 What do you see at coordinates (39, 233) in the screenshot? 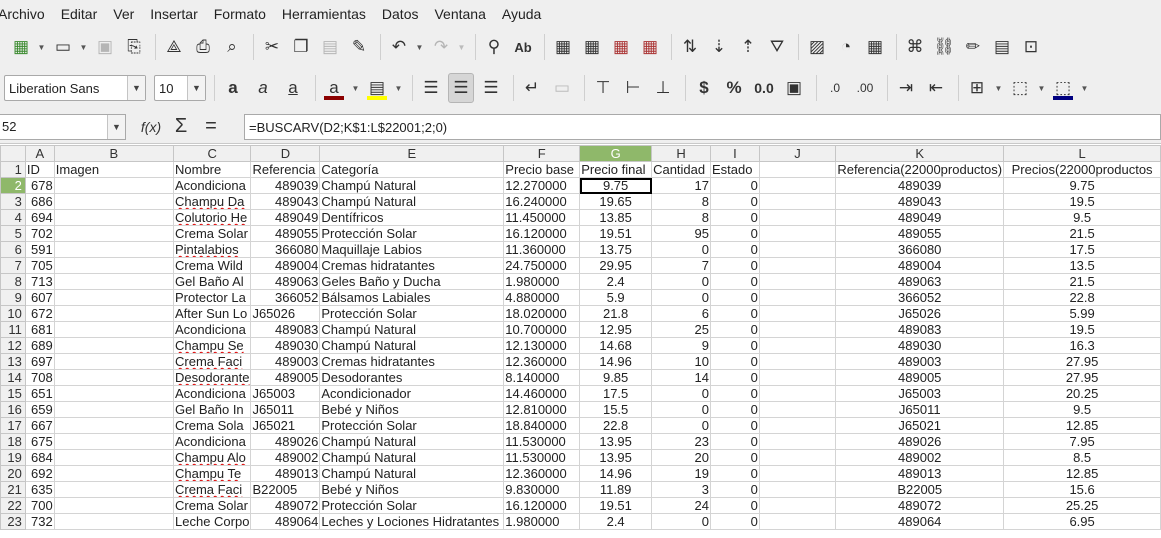
I see `cell-id: 702` at bounding box center [39, 233].